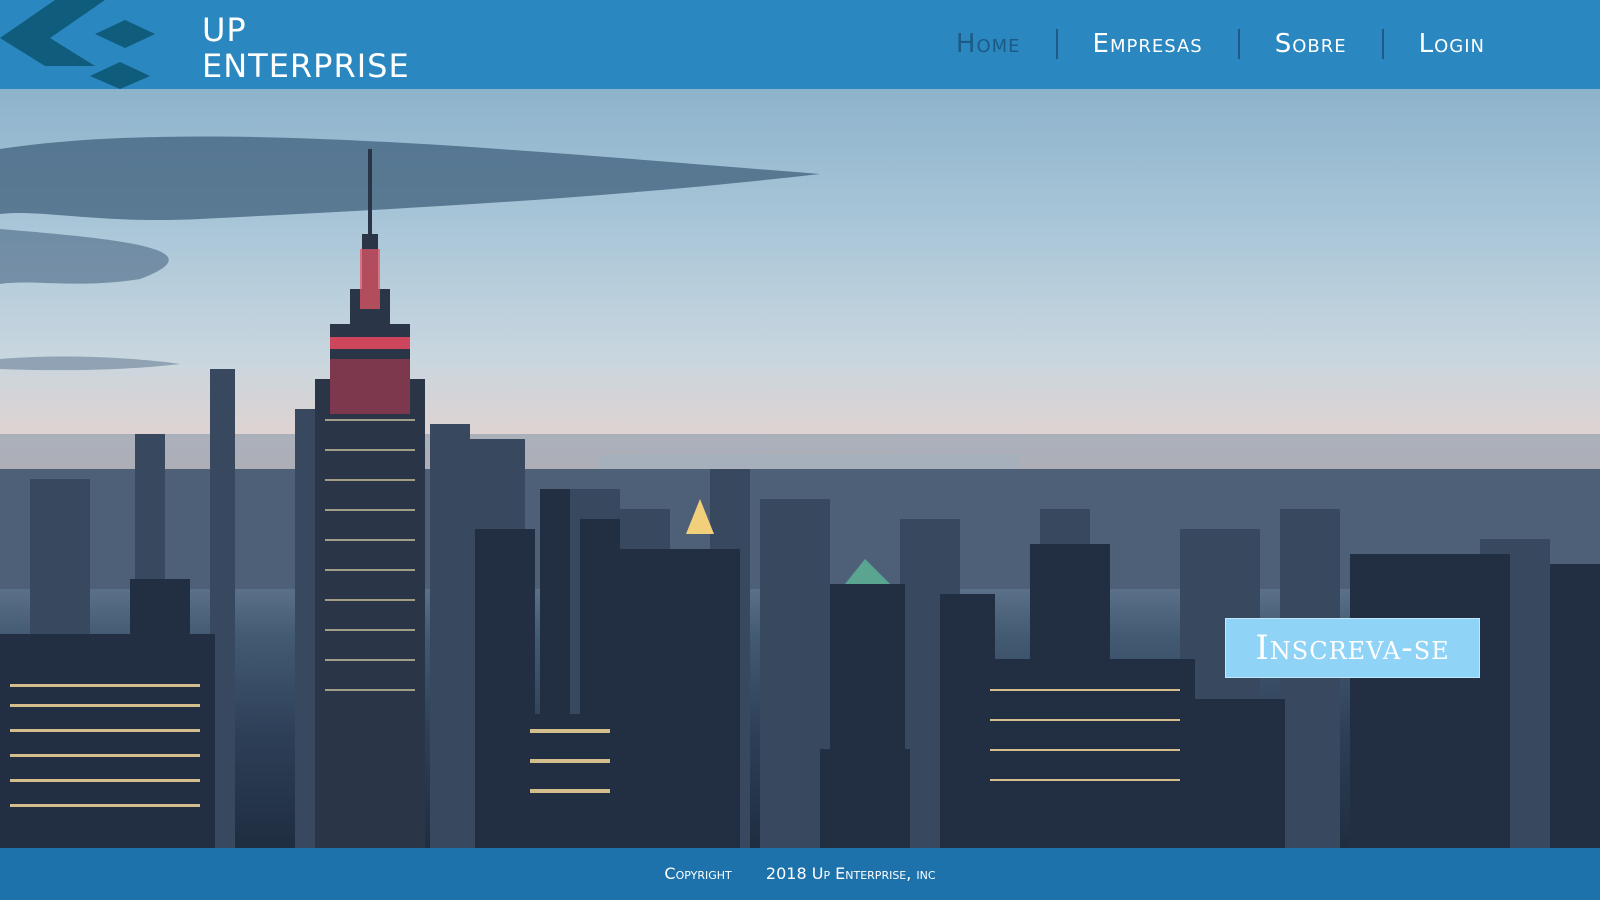 The image size is (1600, 900). Describe the element at coordinates (1452, 44) in the screenshot. I see `nav-login: Login` at that location.